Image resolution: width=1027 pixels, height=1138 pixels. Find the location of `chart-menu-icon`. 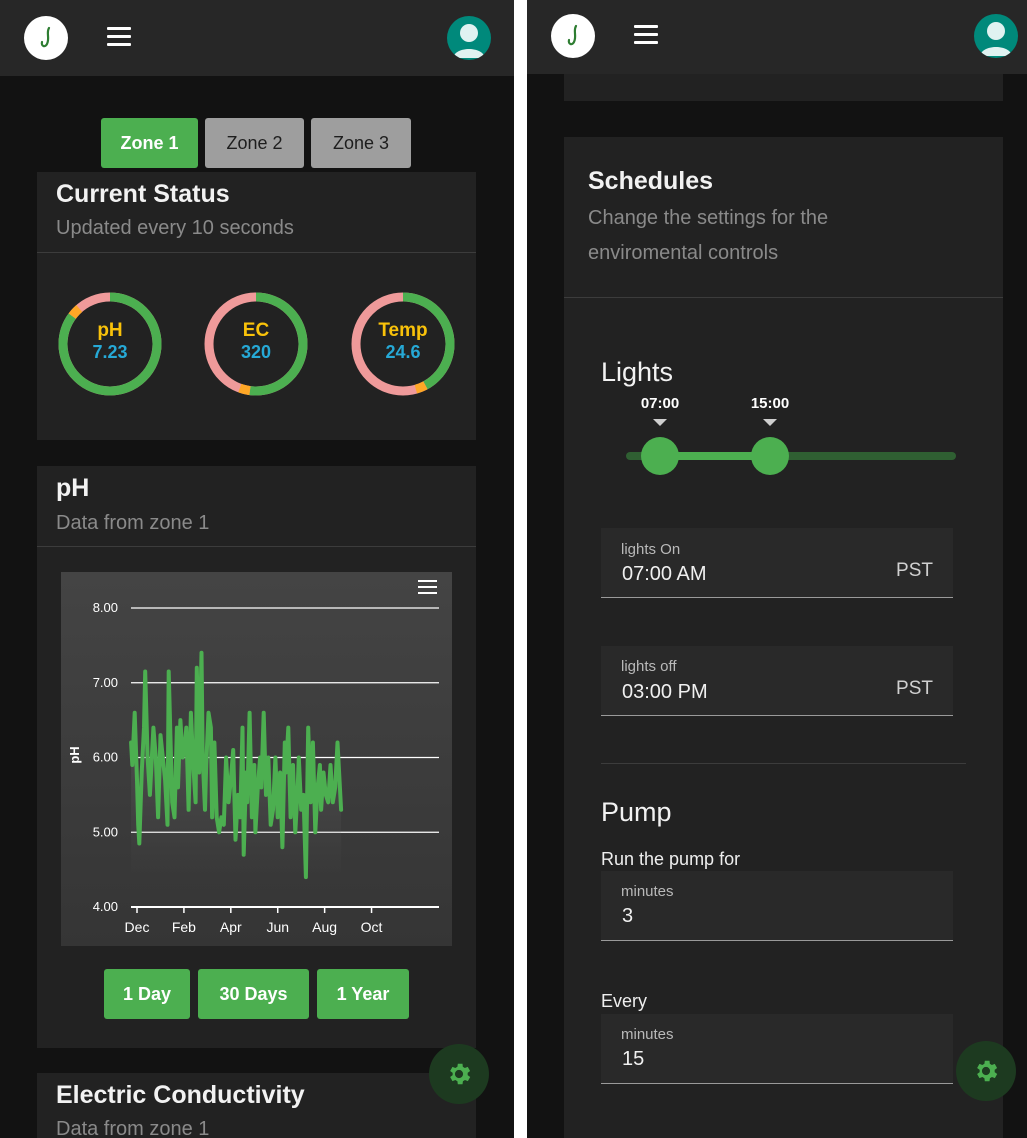

chart-menu-icon is located at coordinates (428, 588).